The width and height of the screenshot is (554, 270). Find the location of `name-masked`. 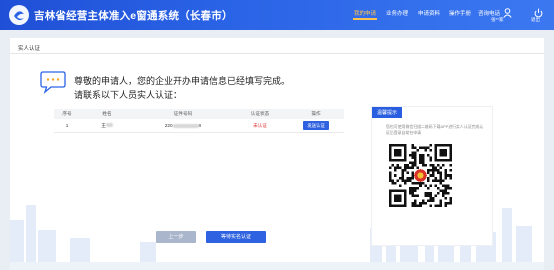

name-masked is located at coordinates (109, 125).